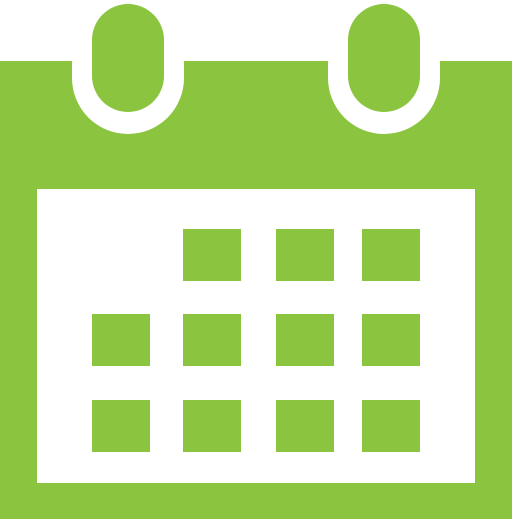 Image resolution: width=512 pixels, height=519 pixels. What do you see at coordinates (391, 426) in the screenshot?
I see `day-cell-r3-c4` at bounding box center [391, 426].